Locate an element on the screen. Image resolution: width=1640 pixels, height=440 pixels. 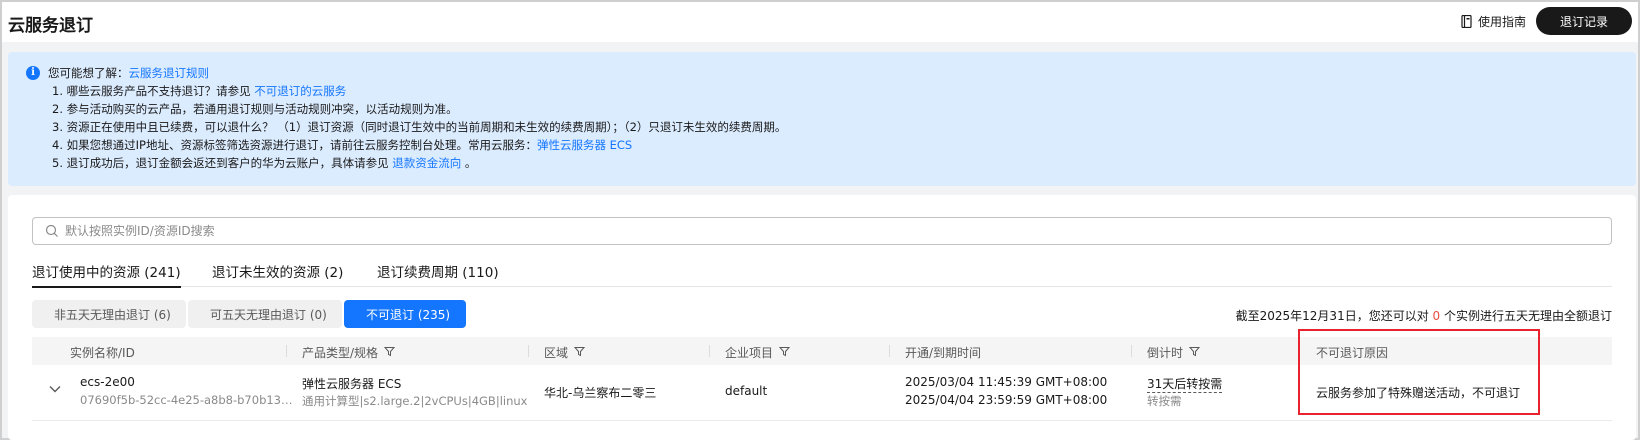
notice-line-1: 1. 哪些云服务产品不支持退订？请参见 不可退订的云服务 is located at coordinates (199, 91).